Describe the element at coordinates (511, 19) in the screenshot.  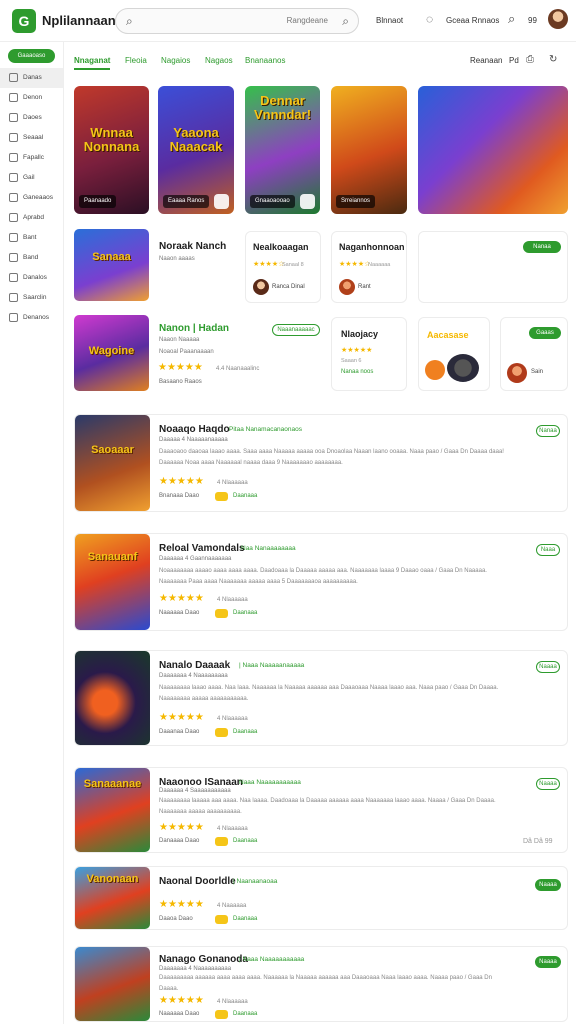
I see `header-search-icon: ⌕` at that location.